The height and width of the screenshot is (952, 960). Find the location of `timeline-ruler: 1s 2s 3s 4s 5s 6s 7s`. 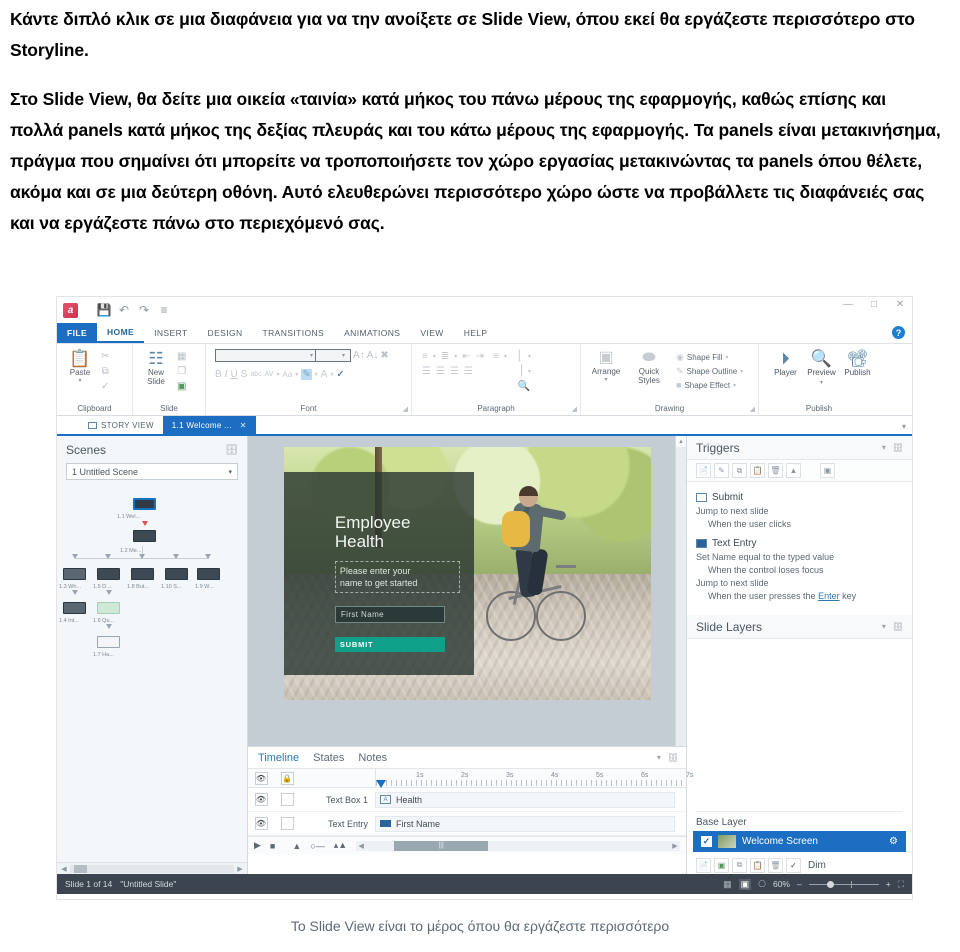

timeline-ruler: 1s 2s 3s 4s 5s 6s 7s is located at coordinates (534, 778).